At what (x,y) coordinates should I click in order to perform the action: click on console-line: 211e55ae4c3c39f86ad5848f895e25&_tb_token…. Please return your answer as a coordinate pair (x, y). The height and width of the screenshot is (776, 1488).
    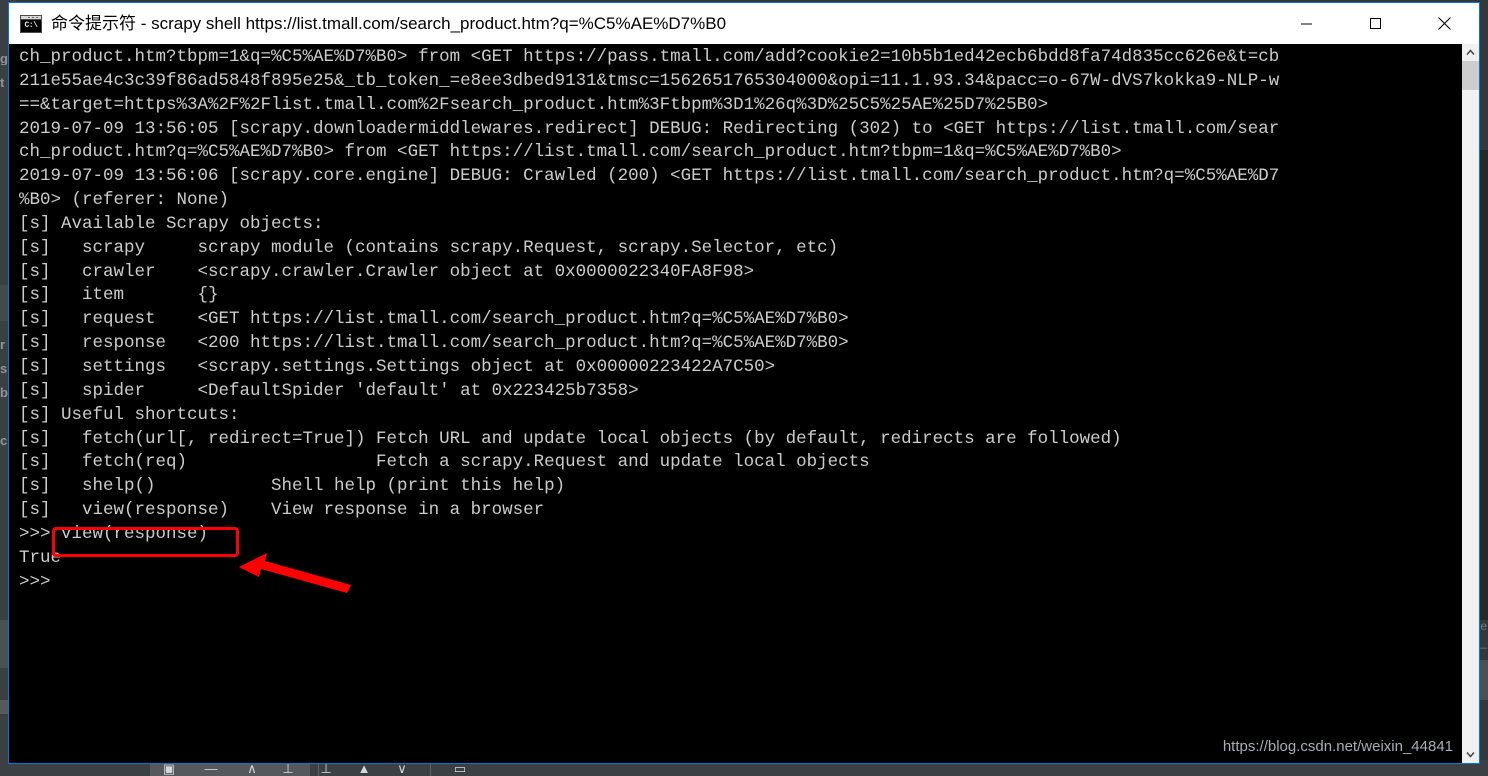
    Looking at the image, I should click on (649, 80).